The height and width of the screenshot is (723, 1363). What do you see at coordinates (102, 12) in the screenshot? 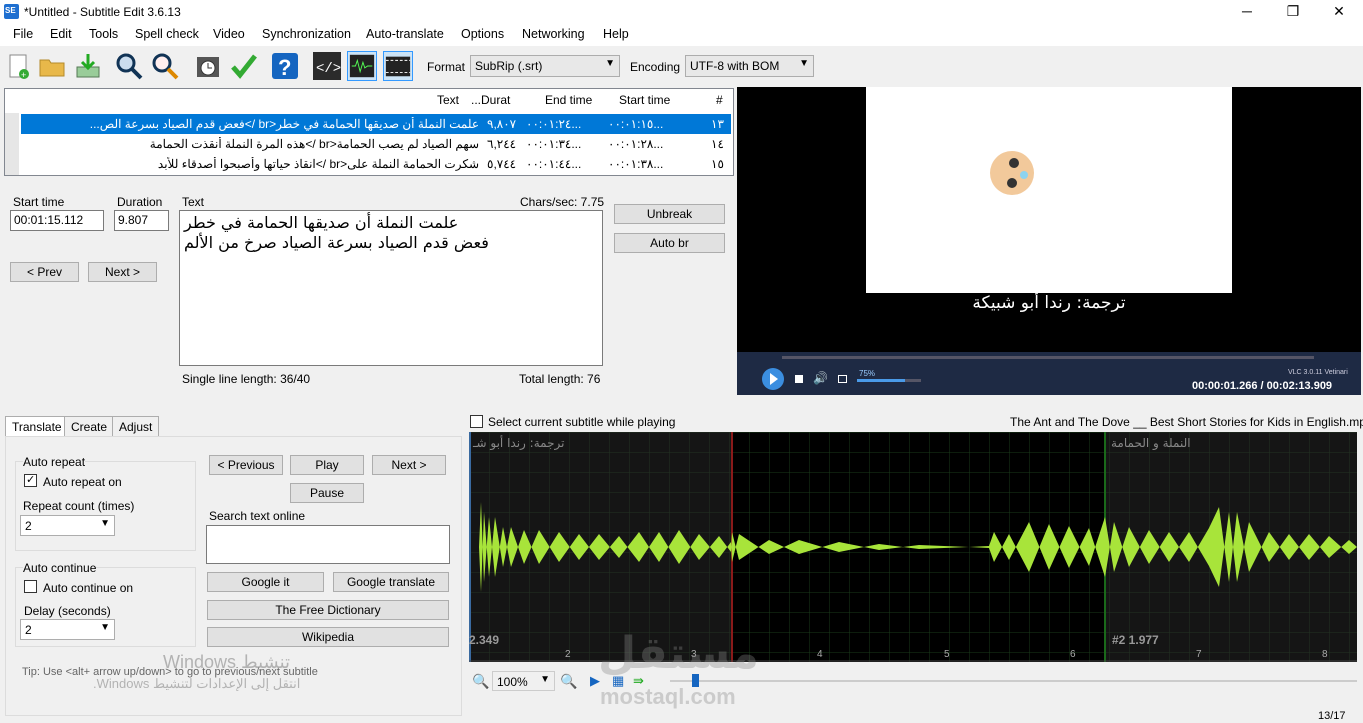
I see `window-title: *Untitled - Subtitle Edit 3.6.13` at bounding box center [102, 12].